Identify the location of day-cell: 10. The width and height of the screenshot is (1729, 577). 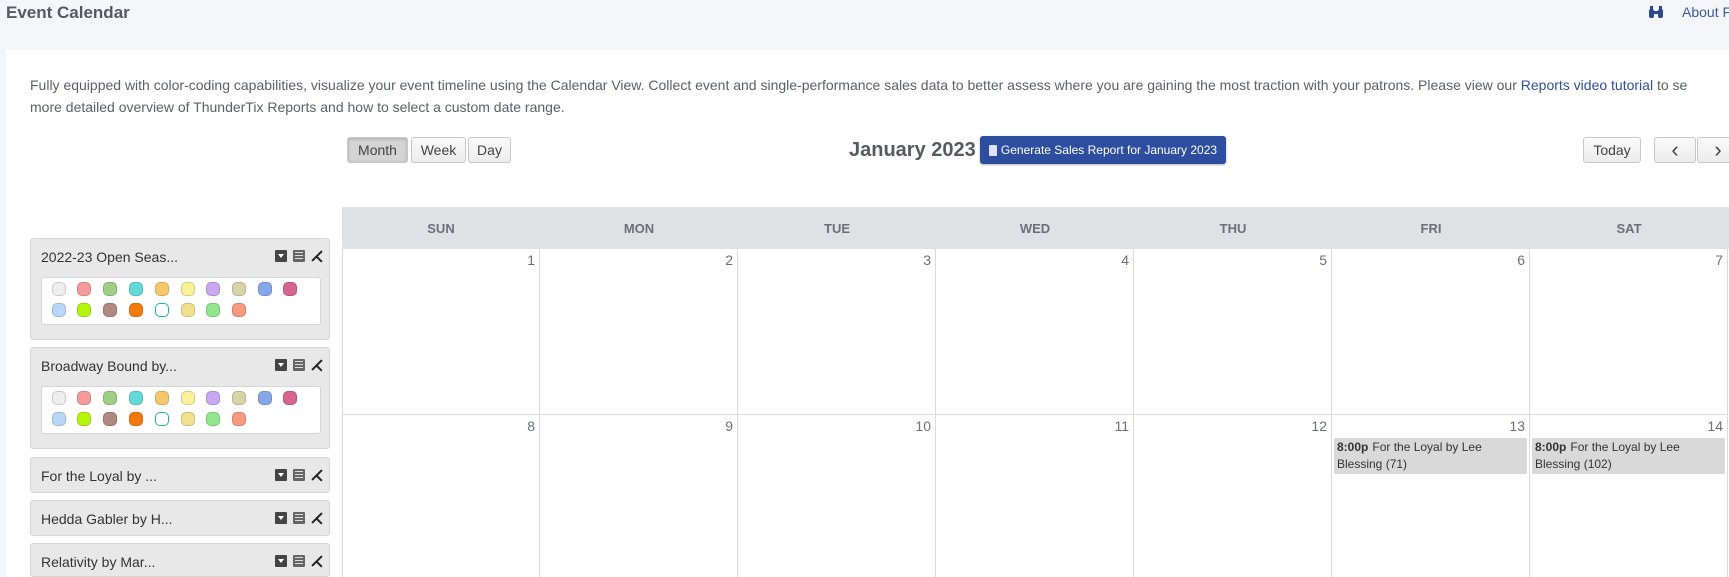
(837, 496).